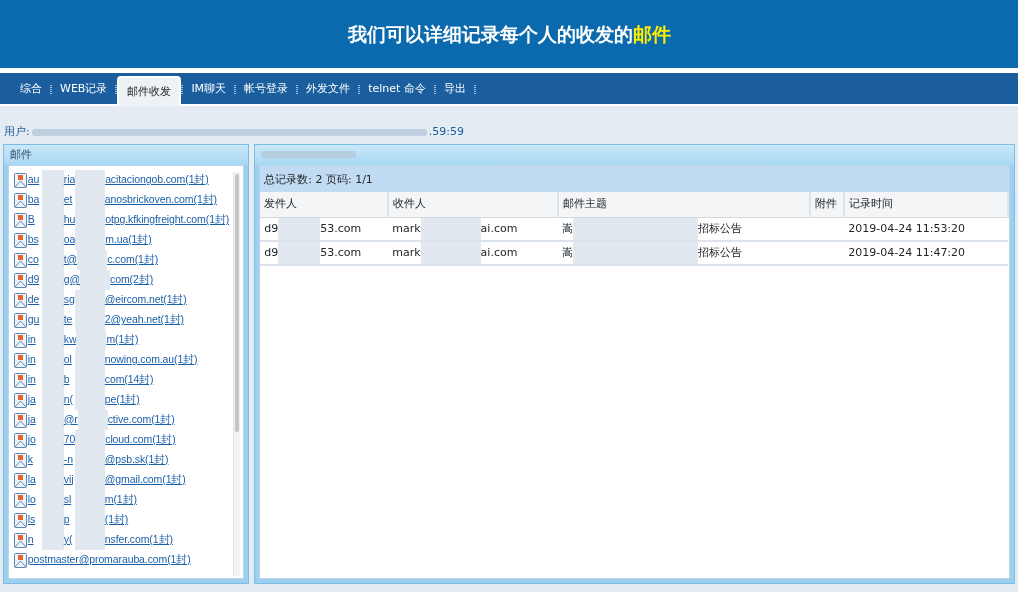 This screenshot has height=592, width=1018. I want to click on mail-address-link: au, so click(33, 178).